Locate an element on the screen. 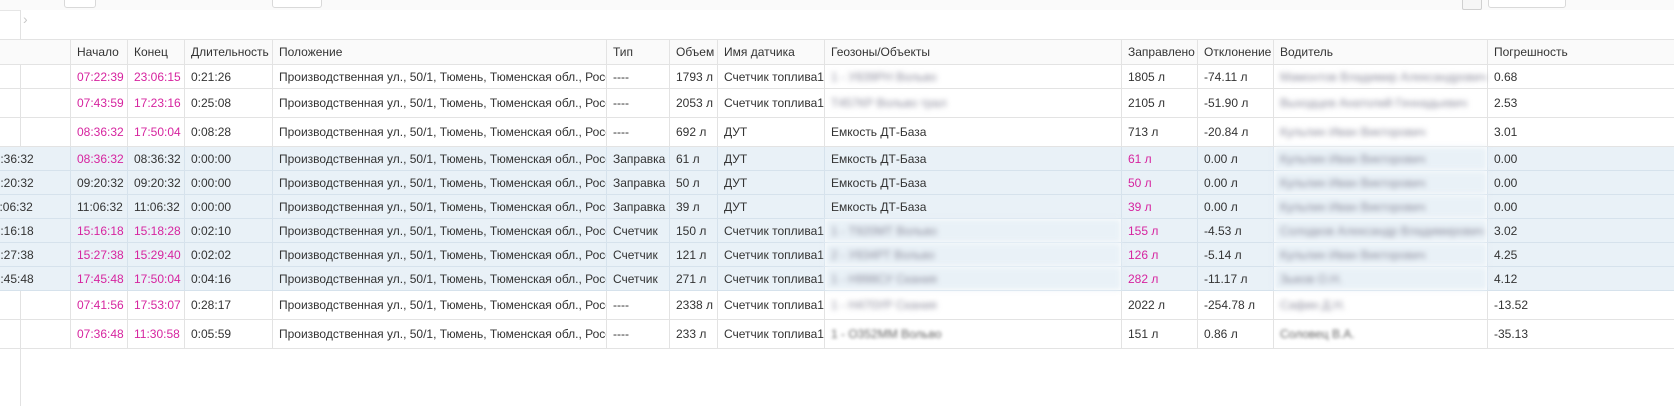  cell-driver: Солодков Александр Владимирович is located at coordinates (1380, 230).